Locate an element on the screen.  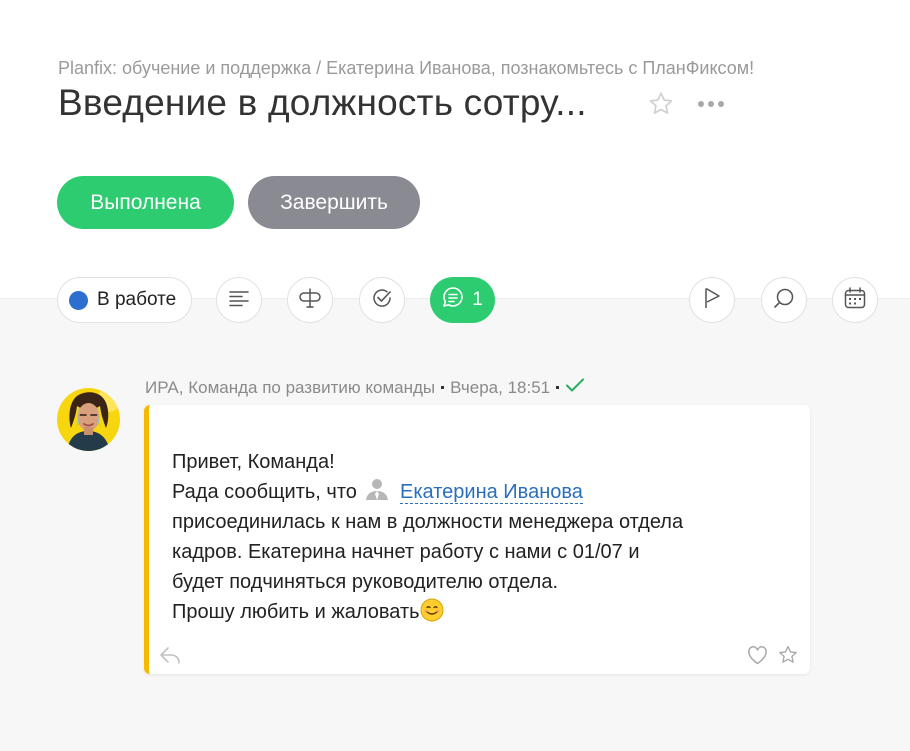
flag-button is located at coordinates (712, 300).